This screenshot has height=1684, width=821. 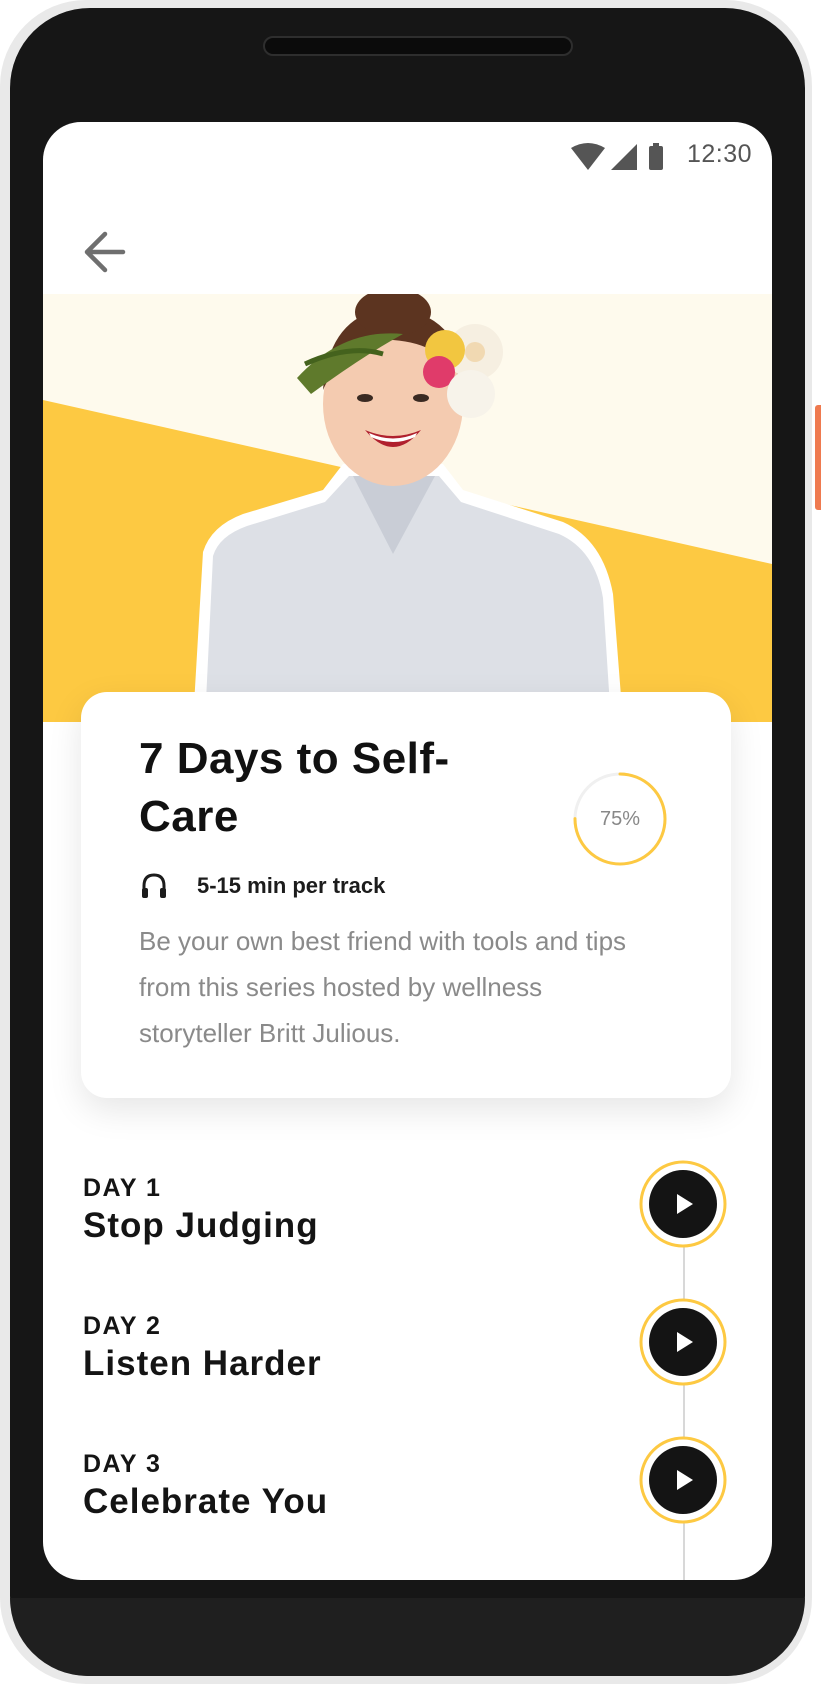 I want to click on track-title: Celebrate You, so click(x=206, y=1501).